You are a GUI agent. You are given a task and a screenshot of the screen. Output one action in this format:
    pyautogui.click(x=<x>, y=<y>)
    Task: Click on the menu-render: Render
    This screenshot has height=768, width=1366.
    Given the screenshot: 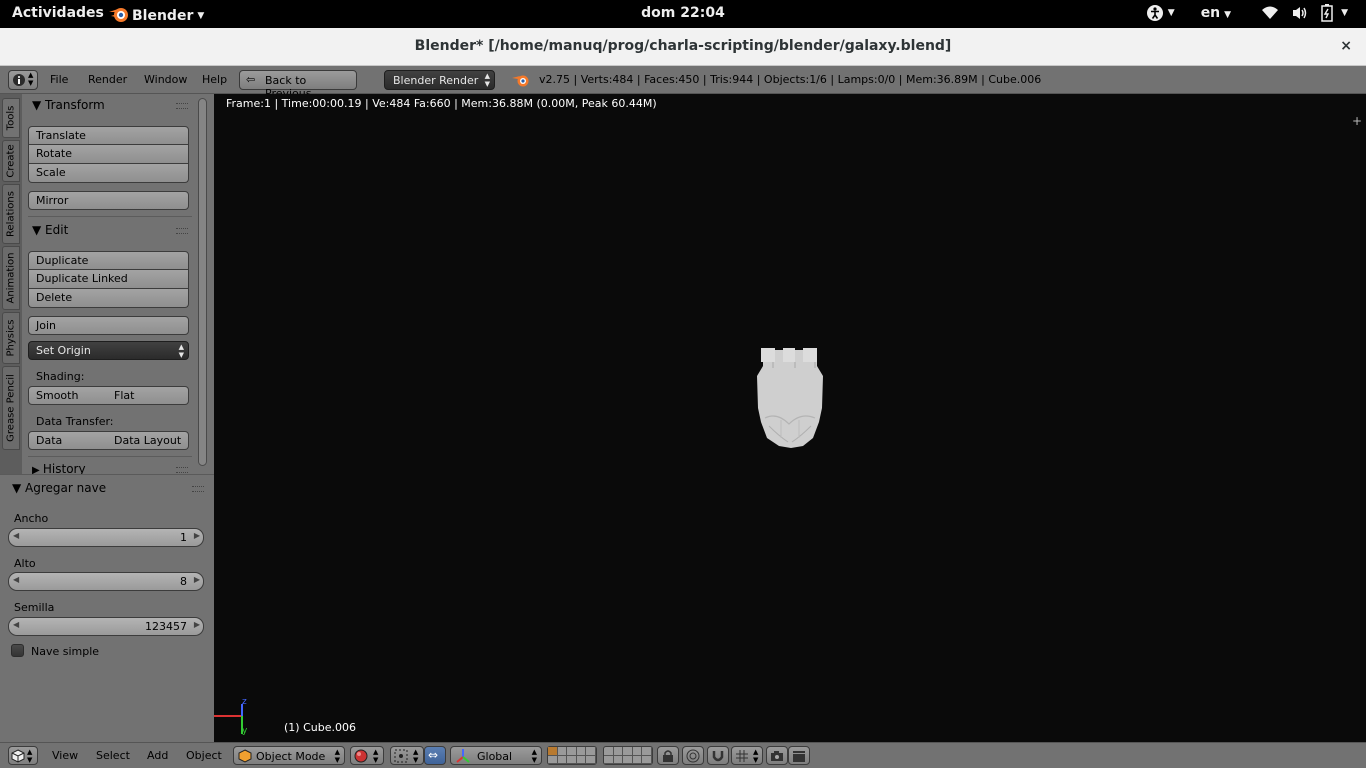 What is the action you would take?
    pyautogui.click(x=107, y=79)
    